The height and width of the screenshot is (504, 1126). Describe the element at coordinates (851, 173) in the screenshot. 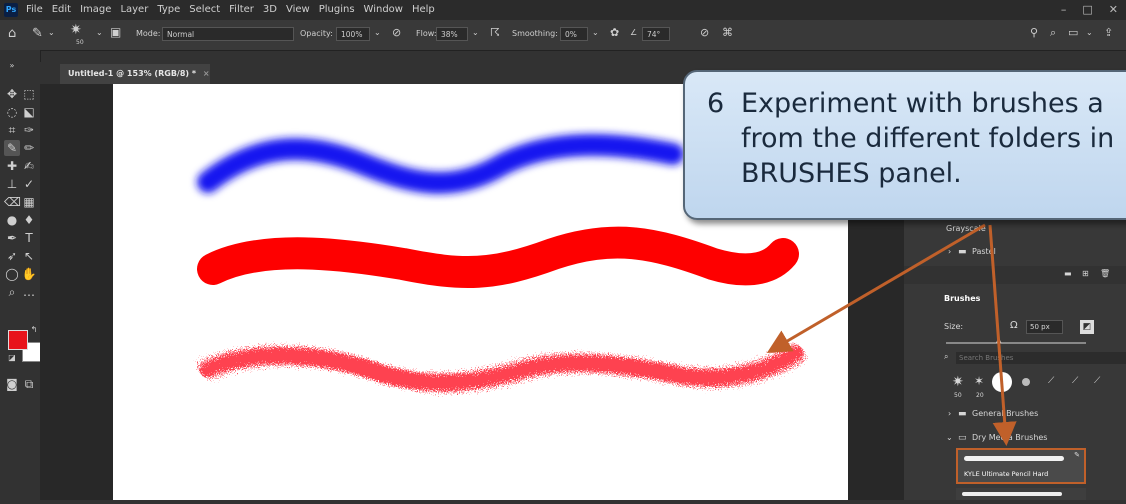

I see `callout-line-3: BRUSHES panel.` at that location.